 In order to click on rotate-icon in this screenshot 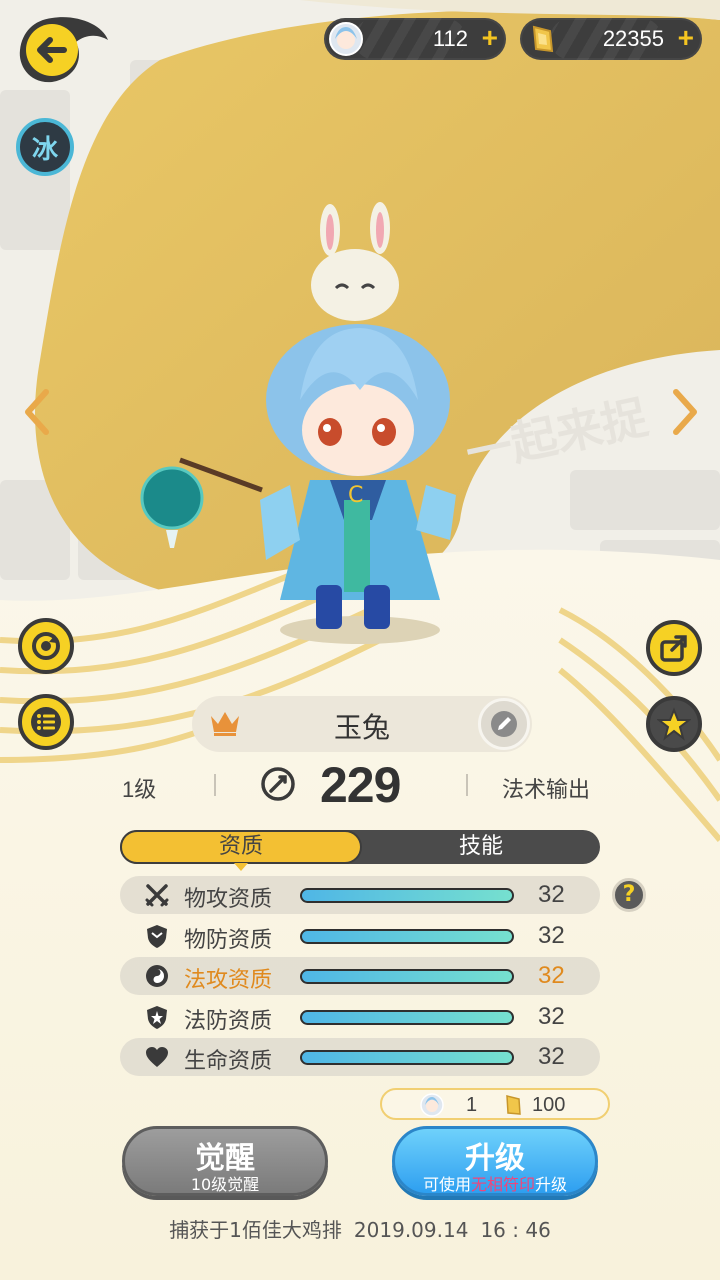, I will do `click(46, 646)`.